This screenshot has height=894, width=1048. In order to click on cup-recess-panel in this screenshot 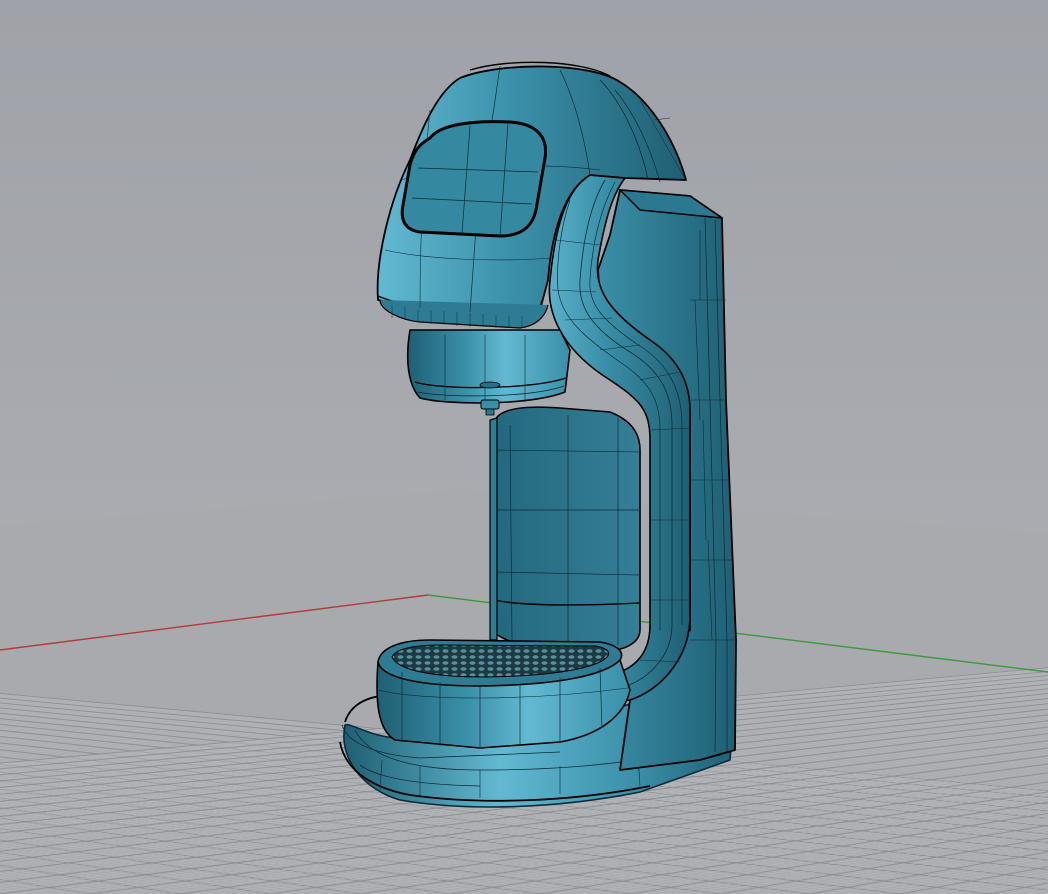, I will do `click(565, 529)`.